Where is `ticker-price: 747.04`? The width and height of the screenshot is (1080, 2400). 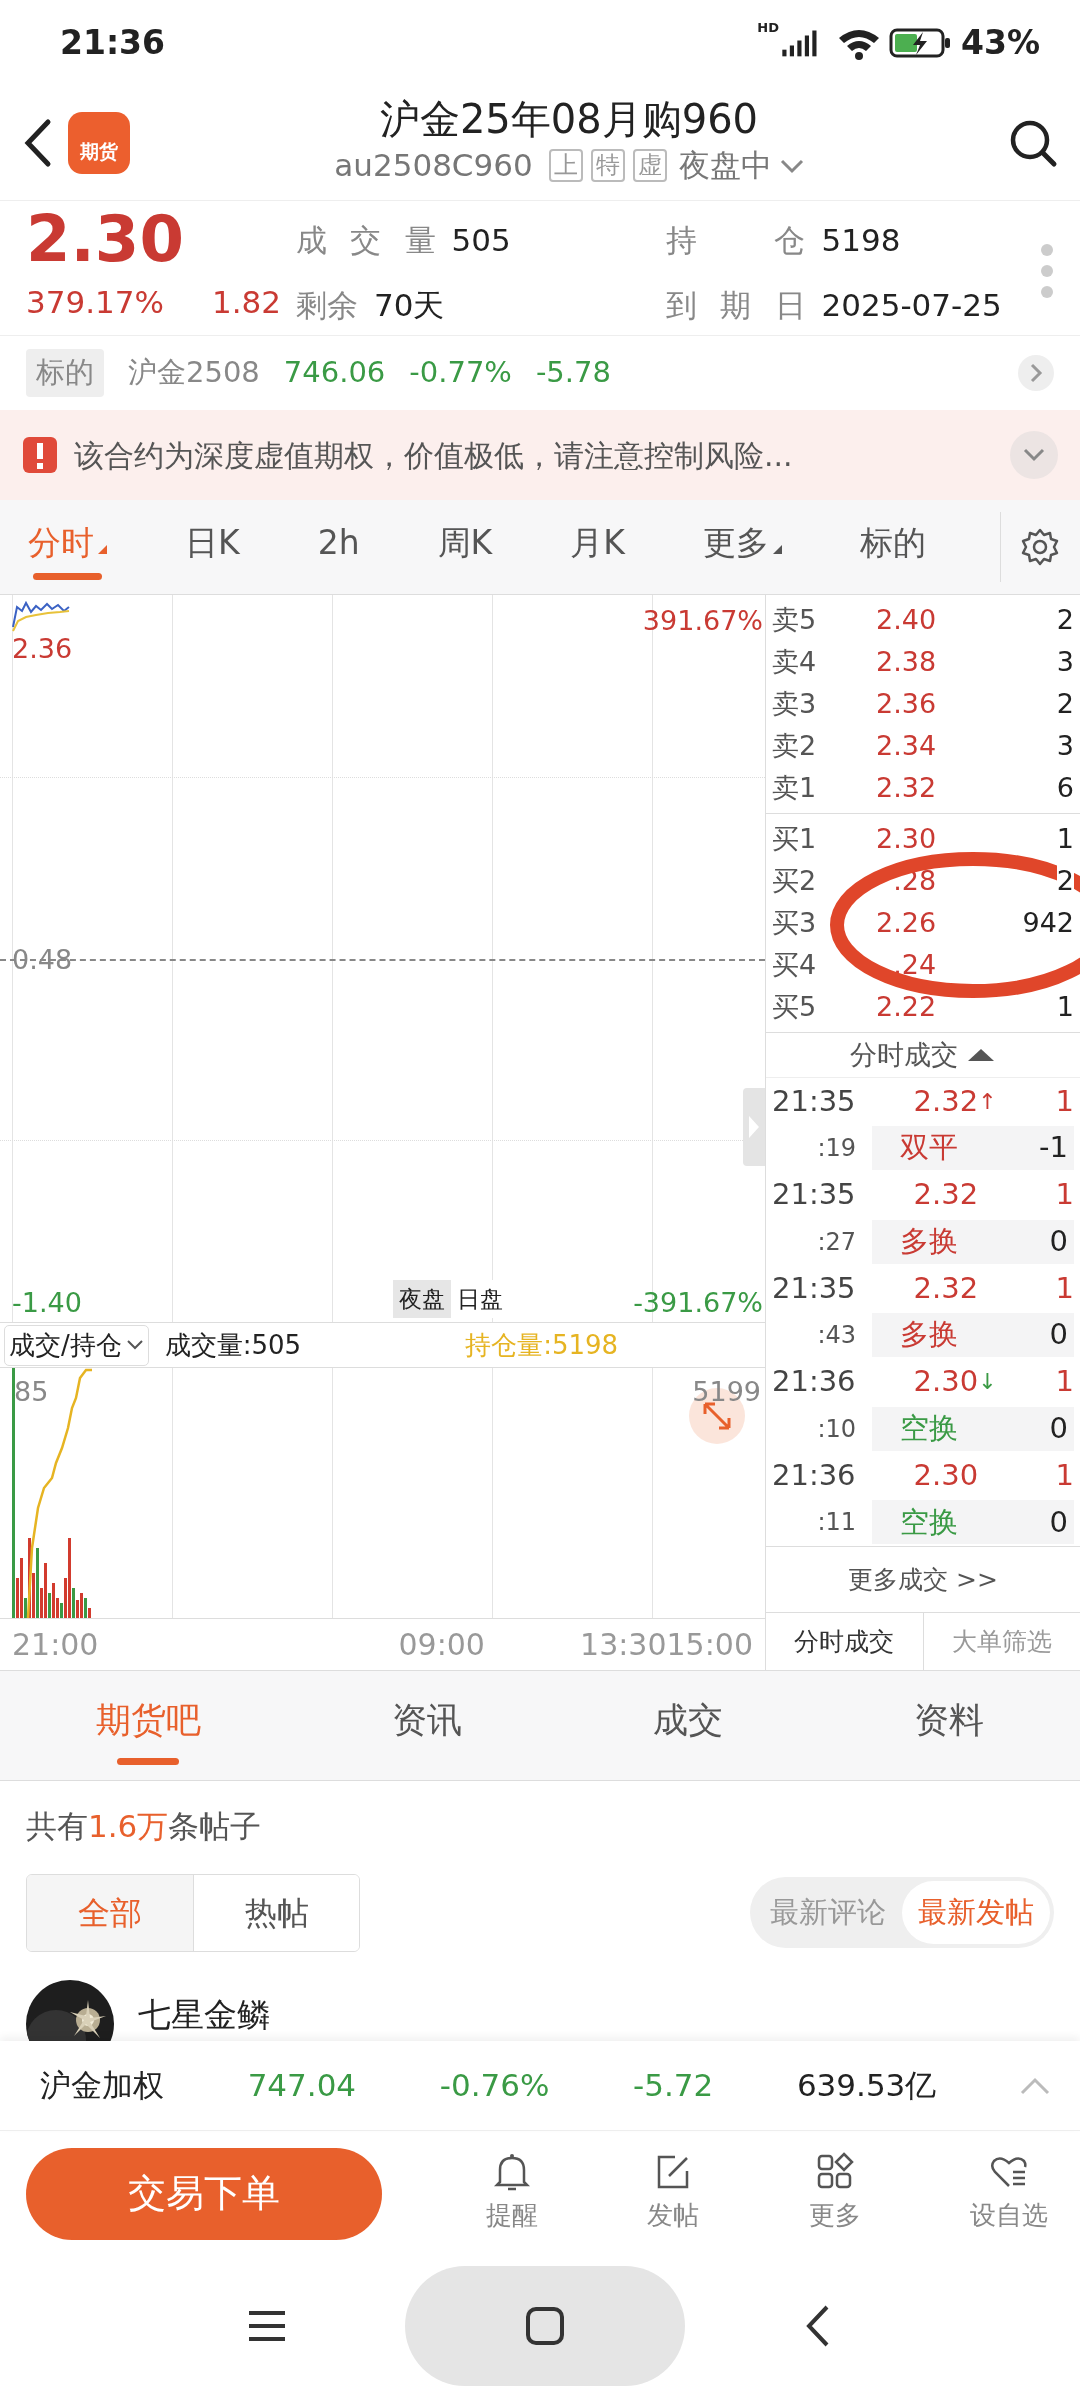 ticker-price: 747.04 is located at coordinates (302, 2086).